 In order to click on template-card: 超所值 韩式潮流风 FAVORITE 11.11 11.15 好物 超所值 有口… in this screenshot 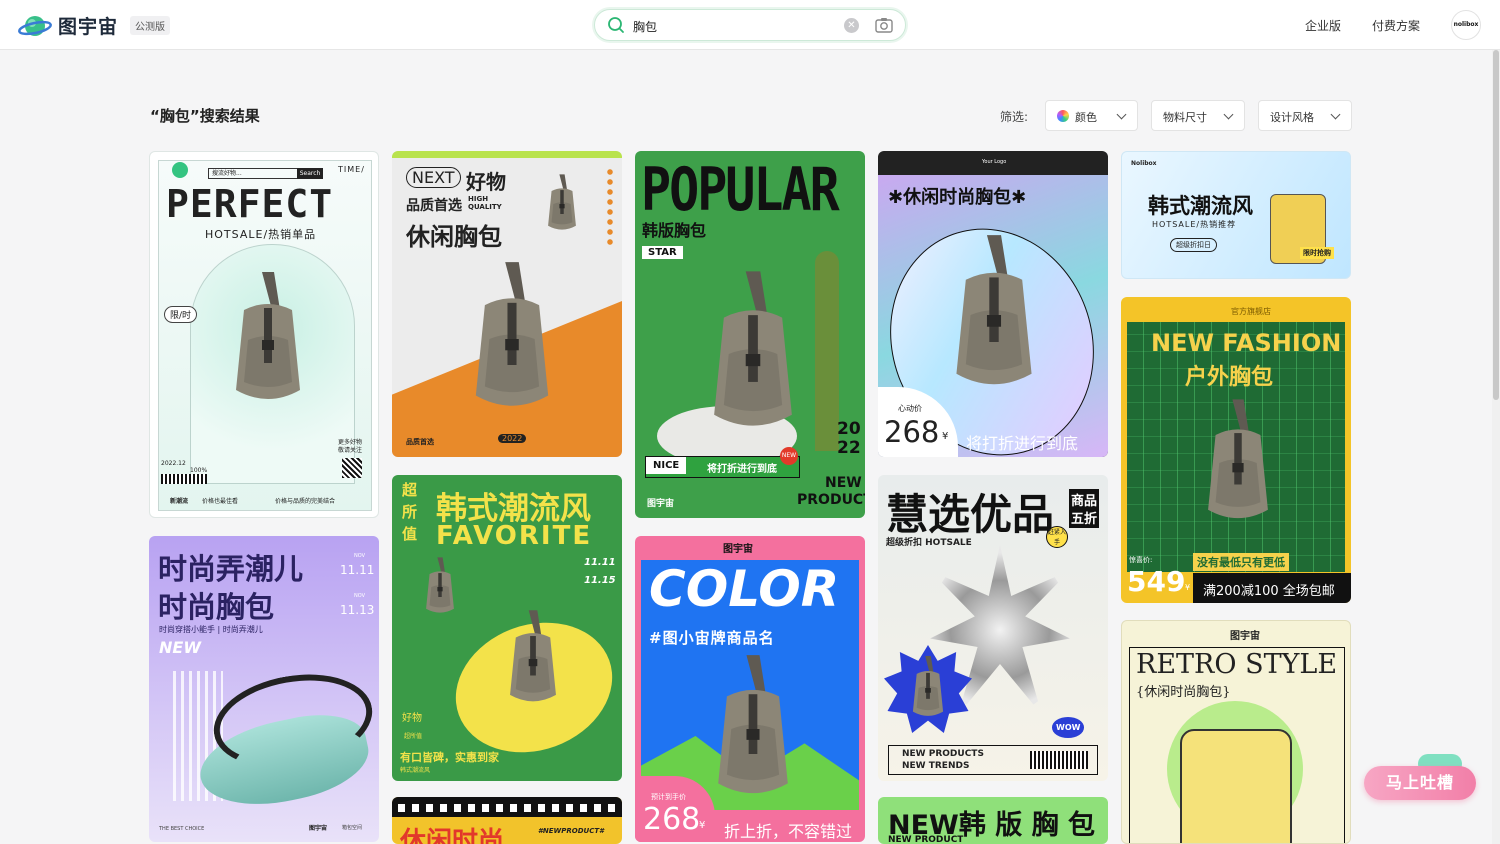, I will do `click(507, 628)`.